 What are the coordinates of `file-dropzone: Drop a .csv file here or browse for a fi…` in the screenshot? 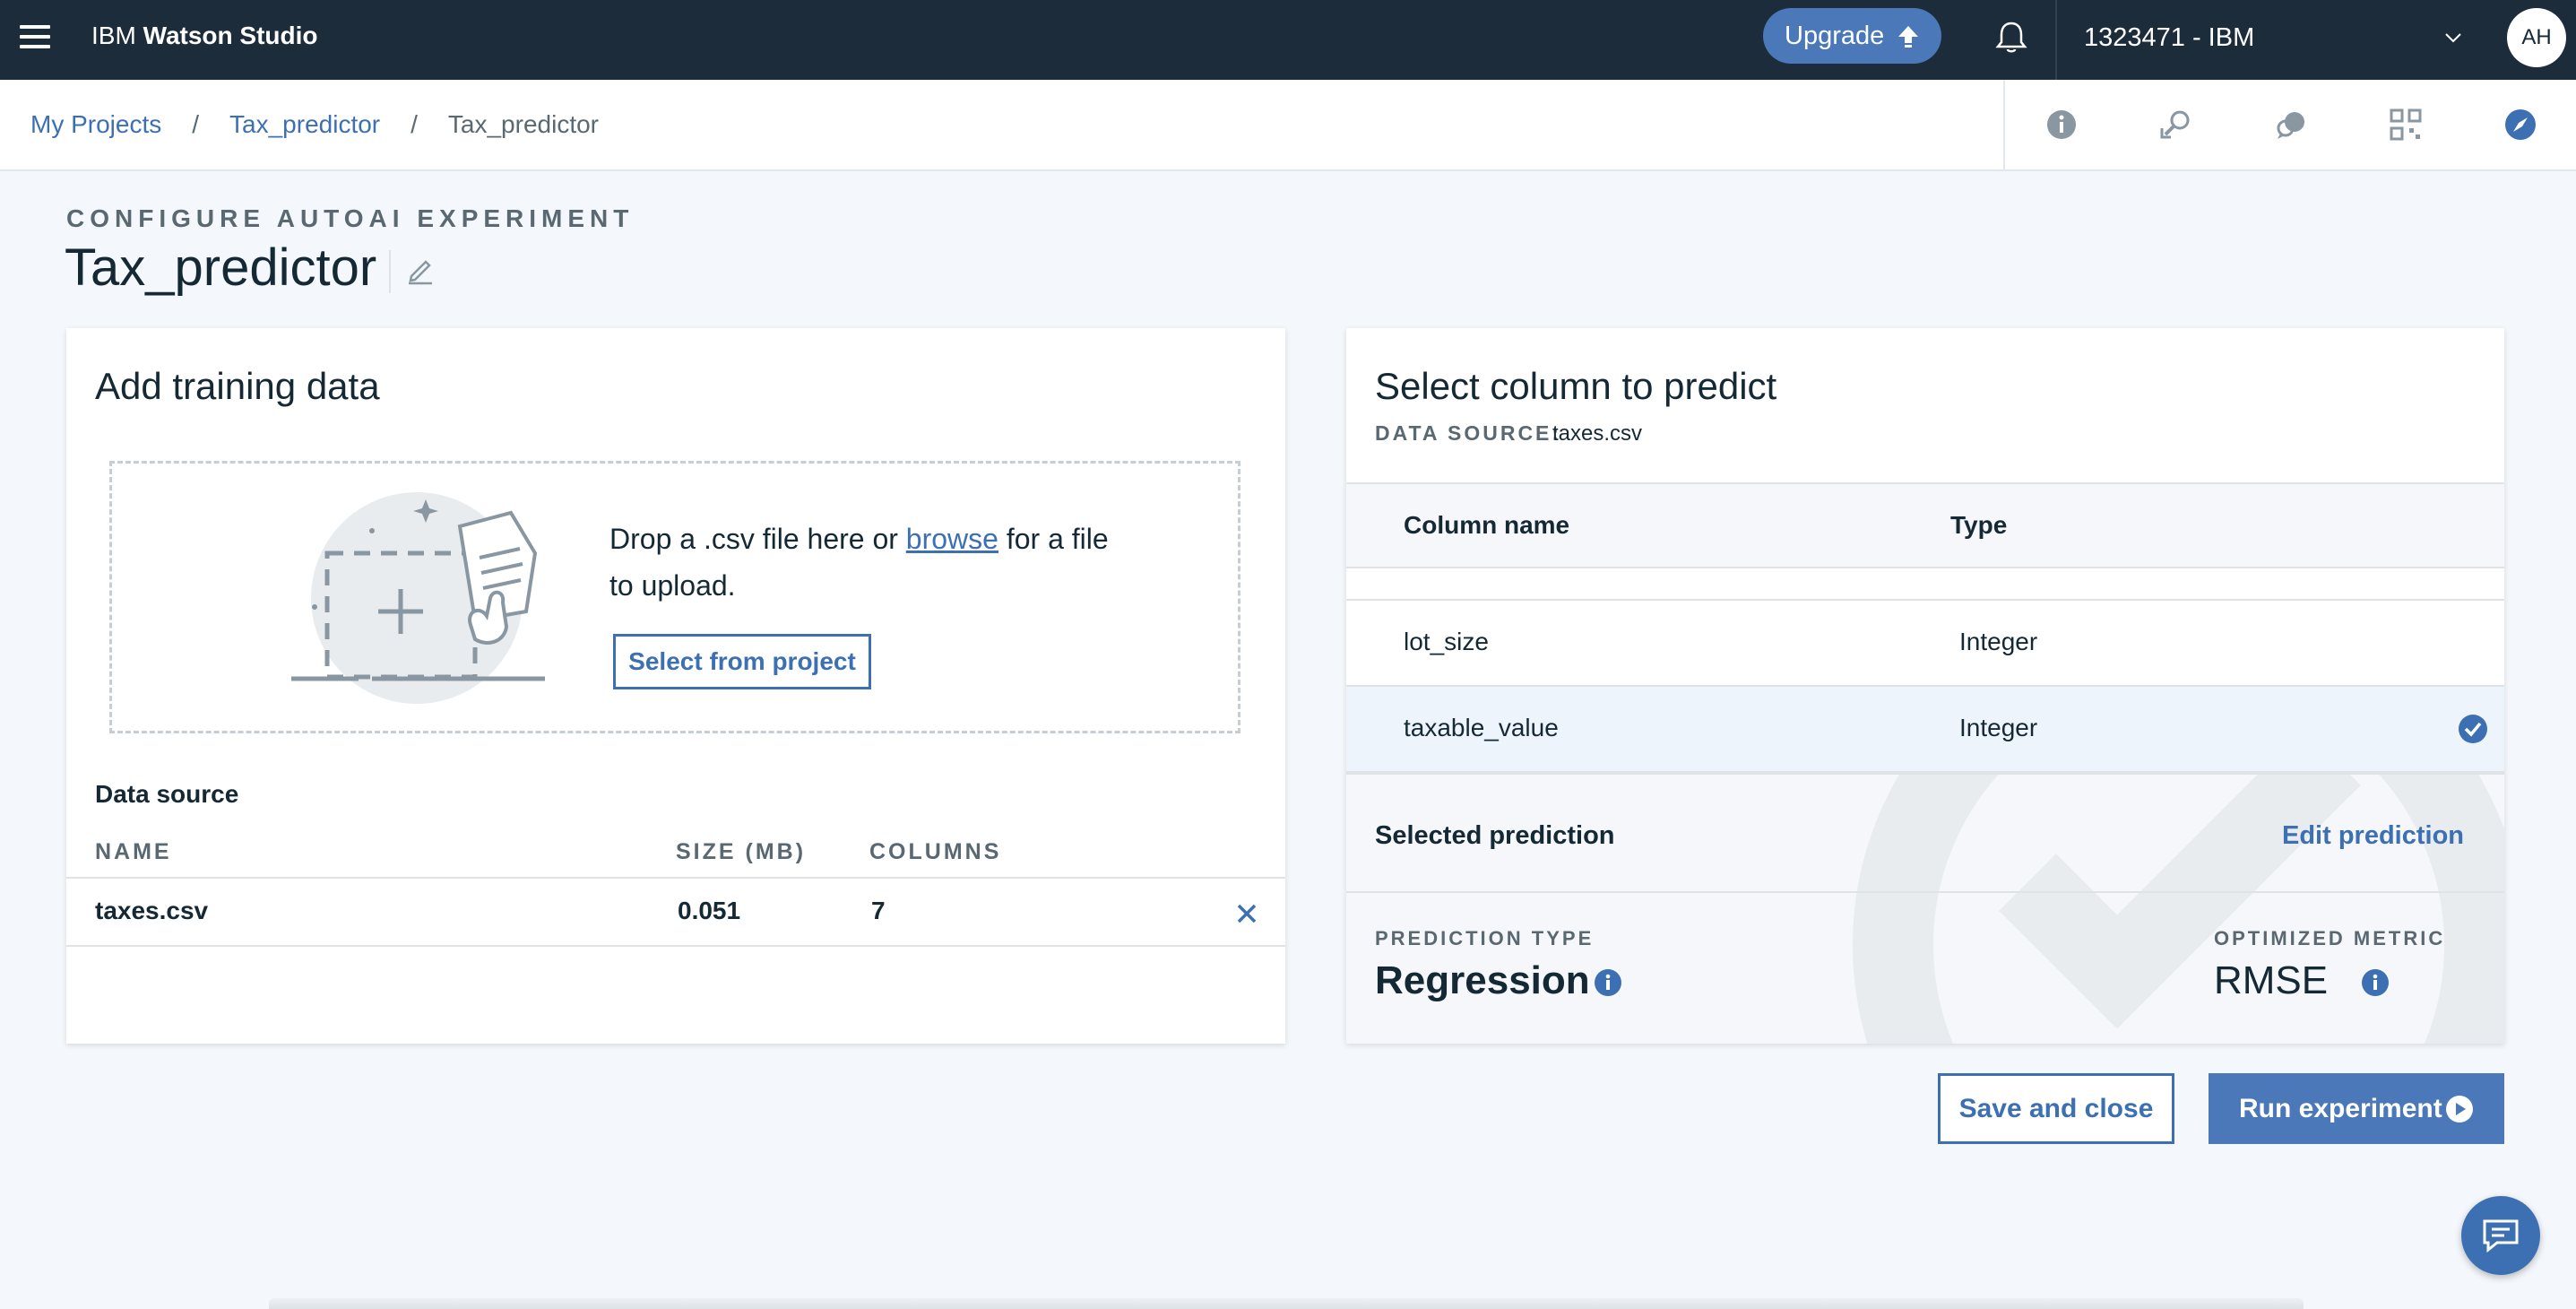 It's located at (674, 597).